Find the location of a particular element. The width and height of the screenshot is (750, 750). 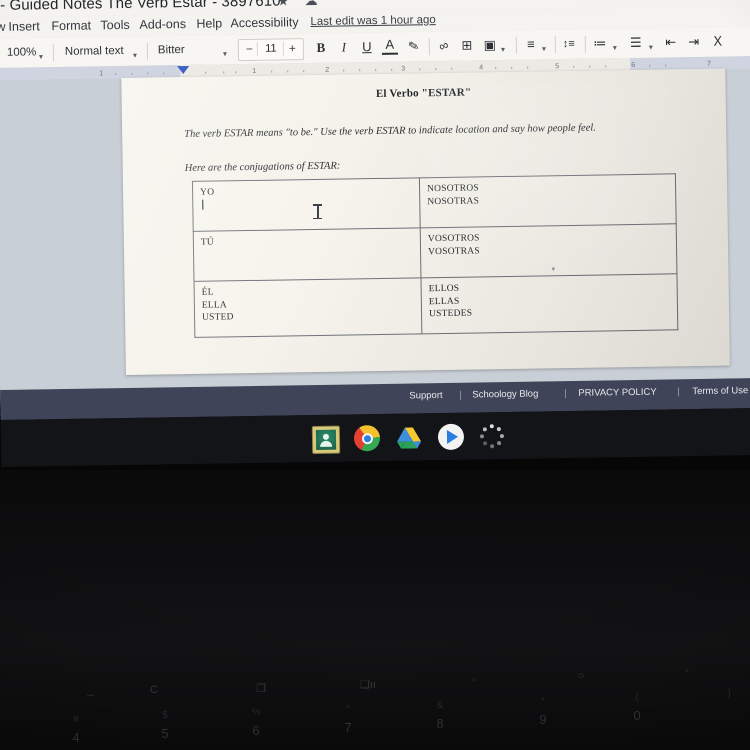

key-forward: → is located at coordinates (90, 694).